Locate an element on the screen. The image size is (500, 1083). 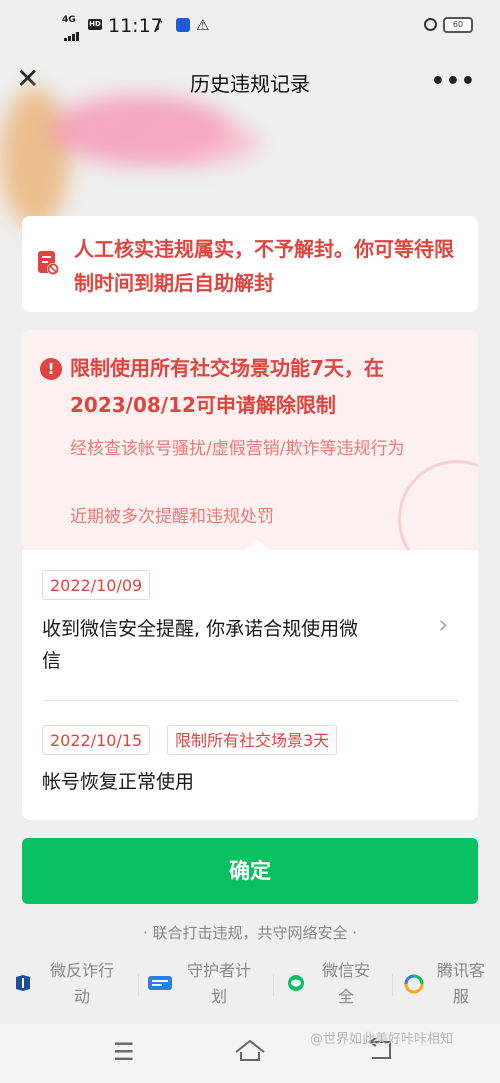
link-label-line: 微反诈行 is located at coordinates (81, 970).